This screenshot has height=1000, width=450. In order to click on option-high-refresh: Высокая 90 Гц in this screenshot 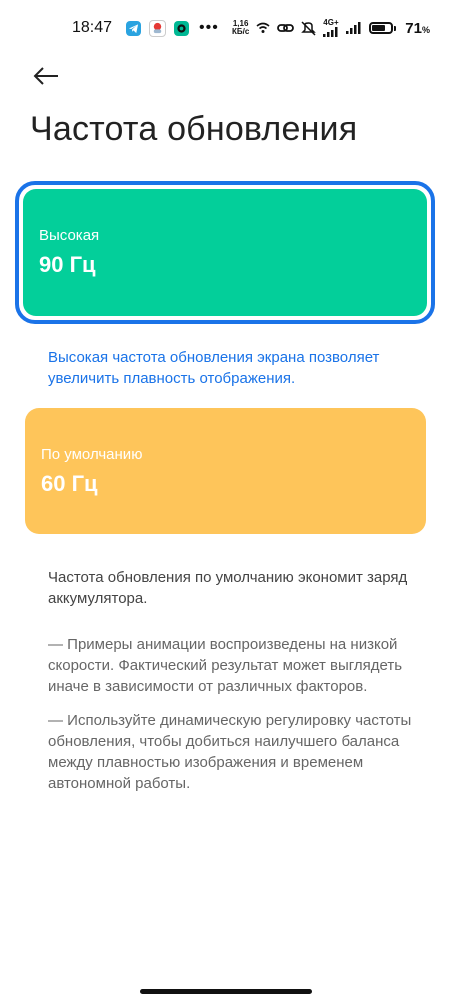, I will do `click(225, 252)`.